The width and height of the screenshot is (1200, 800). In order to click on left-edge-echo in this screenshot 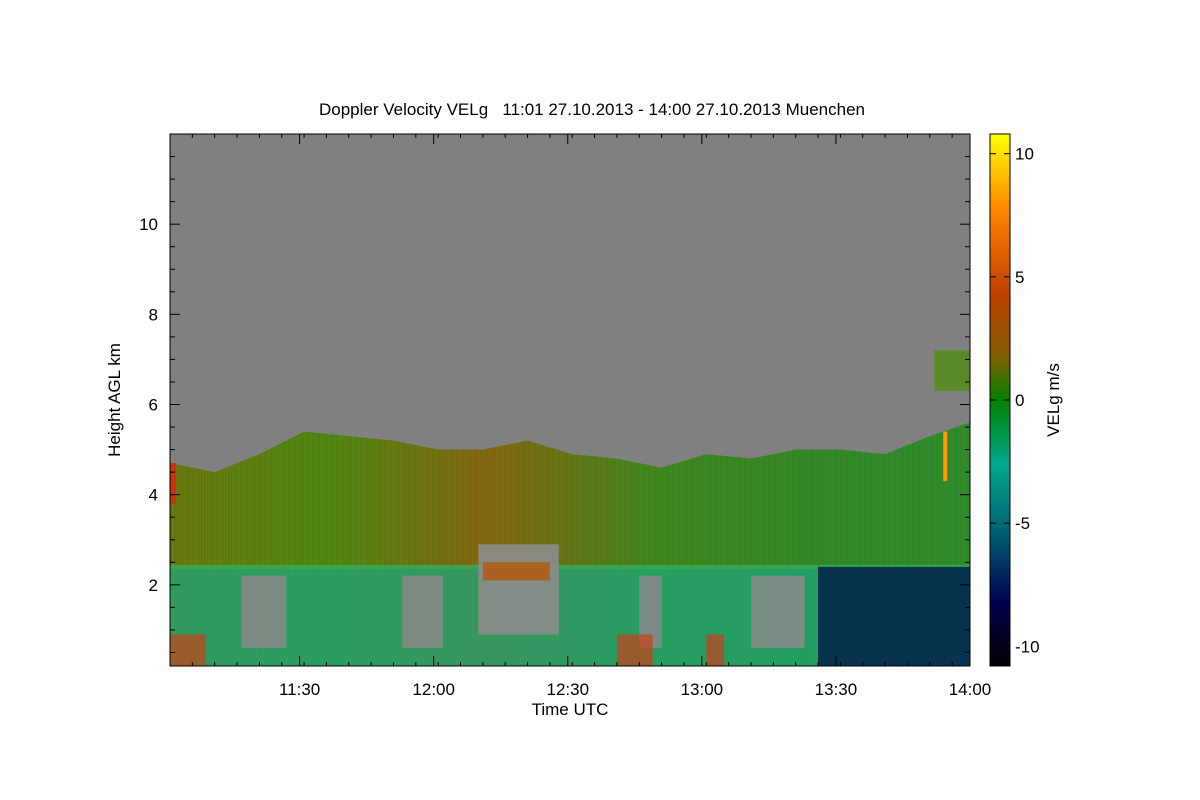, I will do `click(173, 483)`.